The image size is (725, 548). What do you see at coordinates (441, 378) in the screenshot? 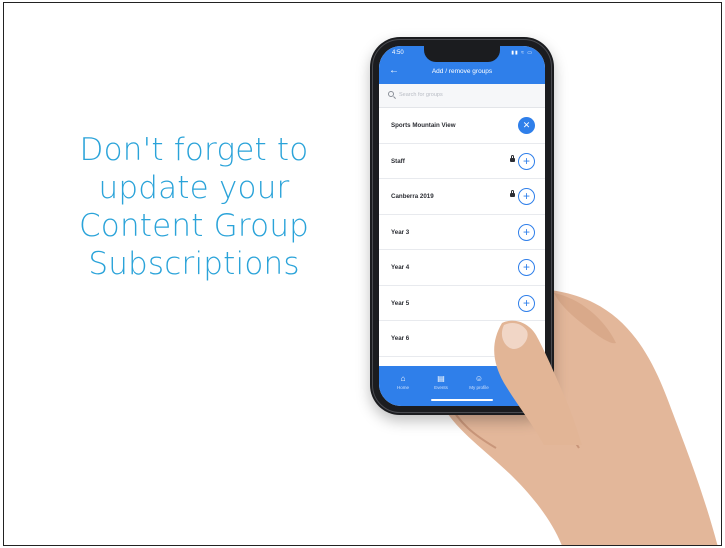
I see `calendar-icon: ▤` at bounding box center [441, 378].